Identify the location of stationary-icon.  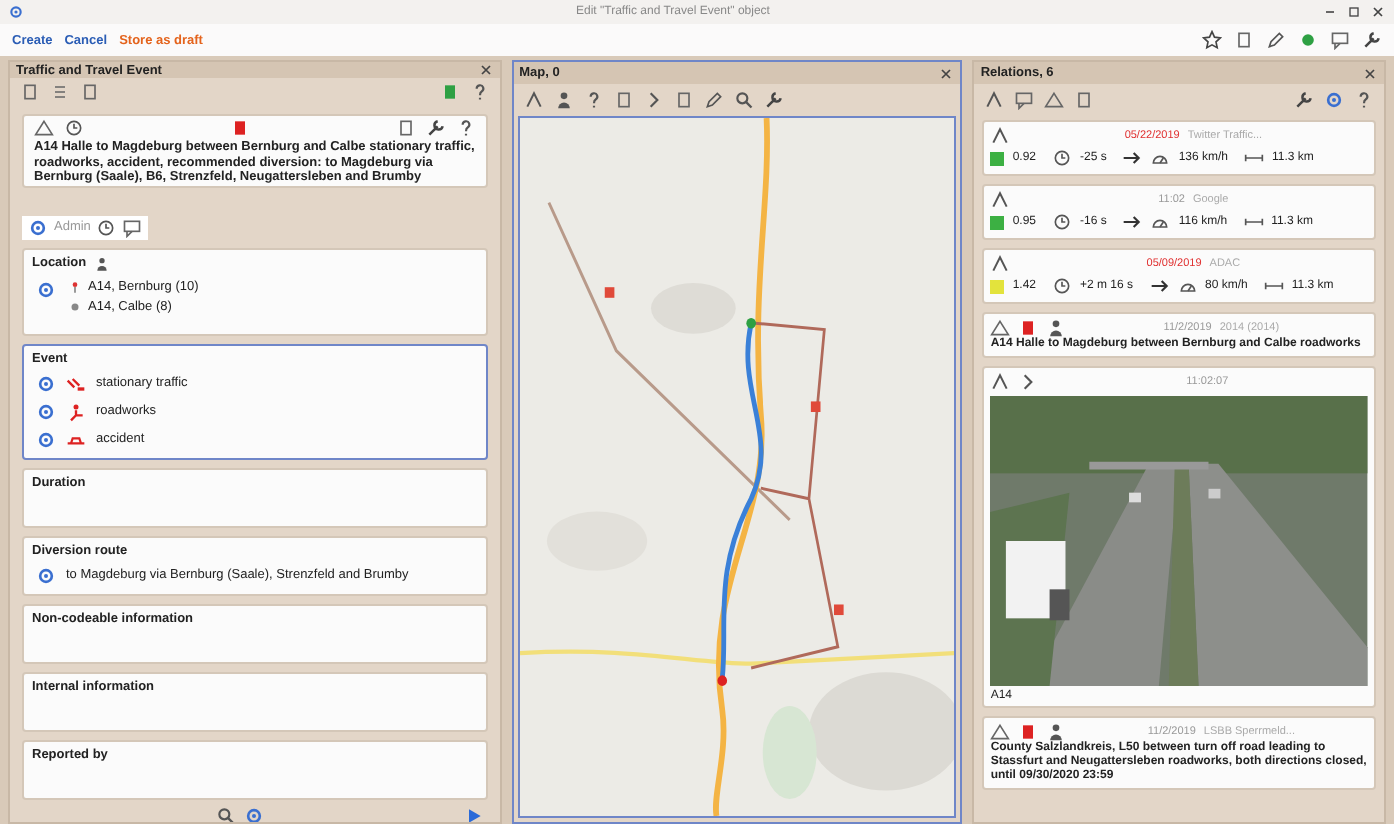
(76, 383).